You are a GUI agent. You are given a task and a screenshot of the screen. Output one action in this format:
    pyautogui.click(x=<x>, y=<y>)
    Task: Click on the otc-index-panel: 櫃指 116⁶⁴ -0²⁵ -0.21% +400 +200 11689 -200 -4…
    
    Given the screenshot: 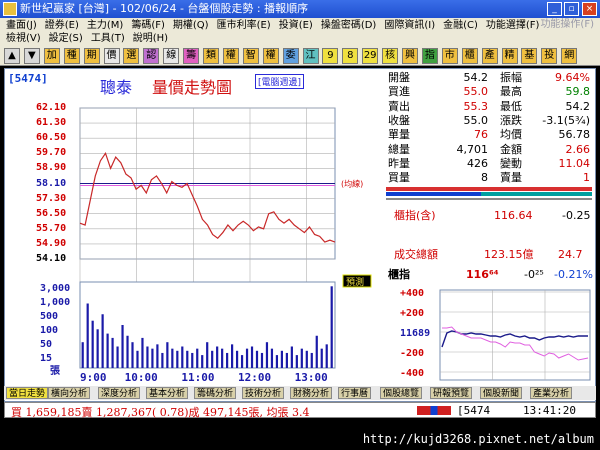 What is the action you would take?
    pyautogui.click(x=489, y=324)
    